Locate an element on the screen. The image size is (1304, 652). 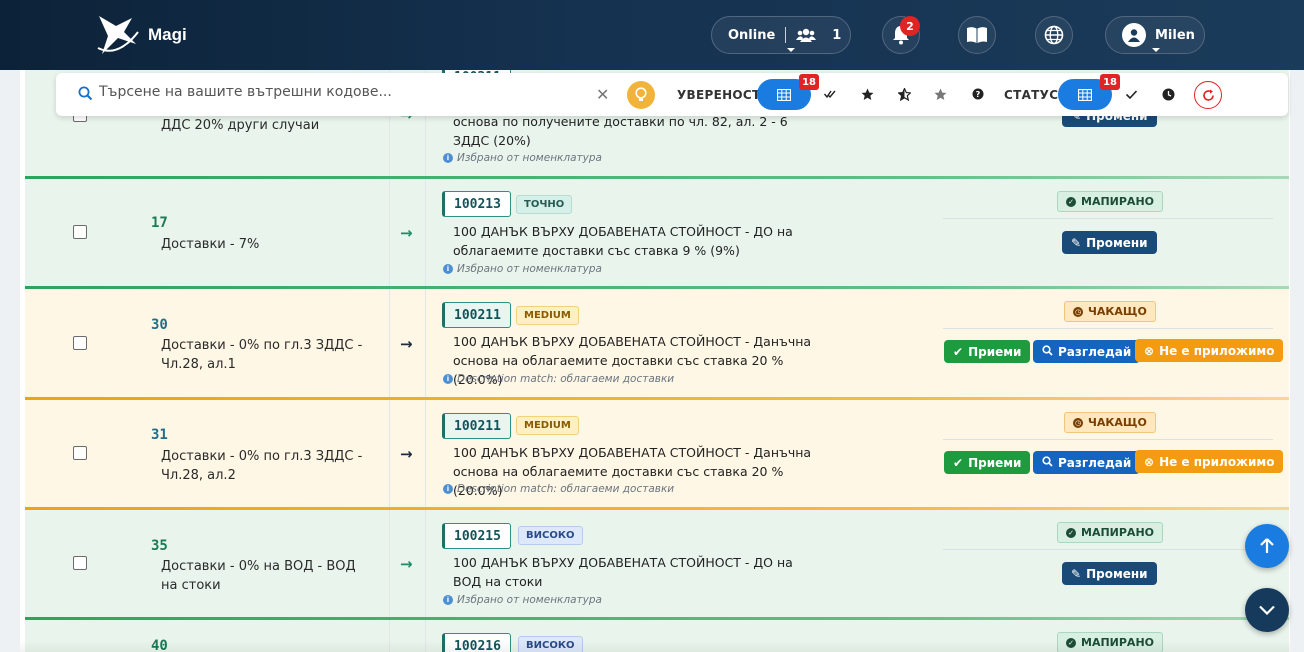
scroll-top-button is located at coordinates (1267, 546).